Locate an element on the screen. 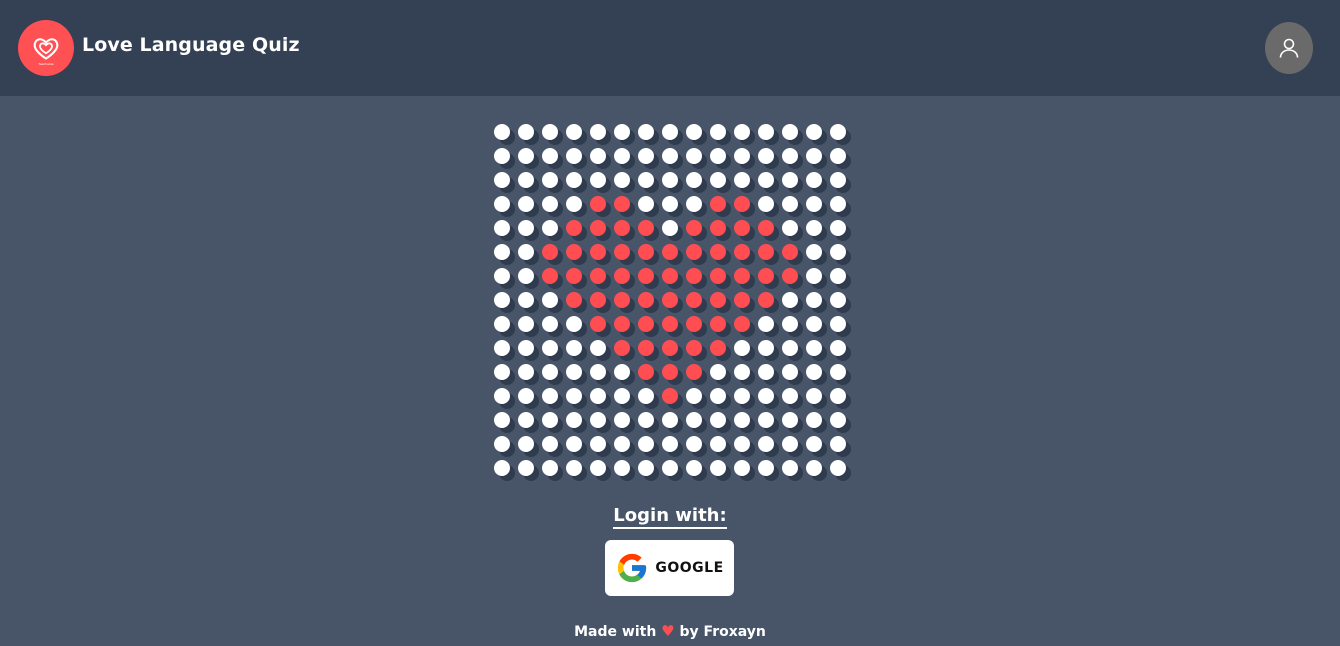  google-login-button: GOOGLE is located at coordinates (669, 568).